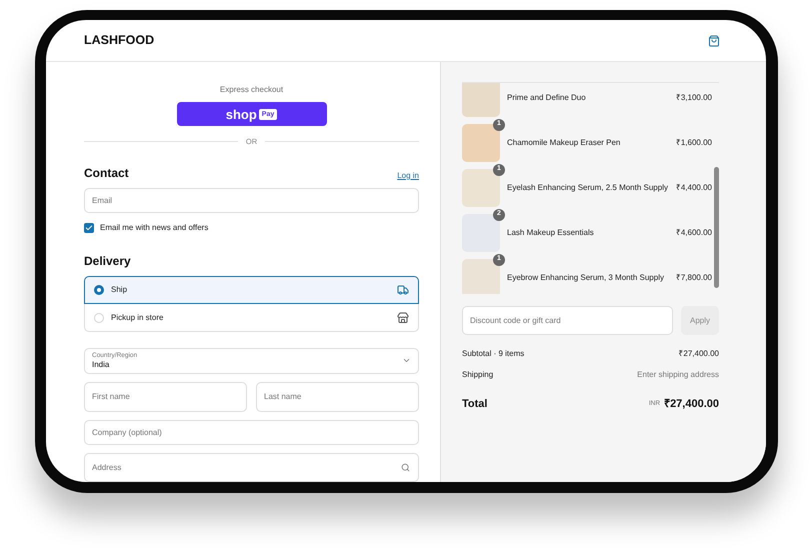 The height and width of the screenshot is (552, 812). Describe the element at coordinates (137, 318) in the screenshot. I see `delivery-option-label: Pickup in store` at that location.